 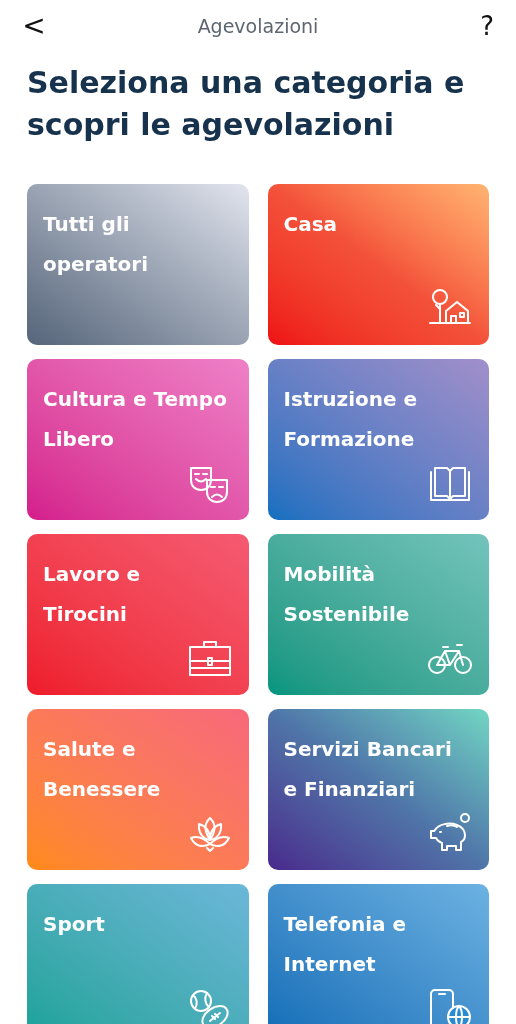 What do you see at coordinates (258, 26) in the screenshot?
I see `screen-title: Agevolazioni` at bounding box center [258, 26].